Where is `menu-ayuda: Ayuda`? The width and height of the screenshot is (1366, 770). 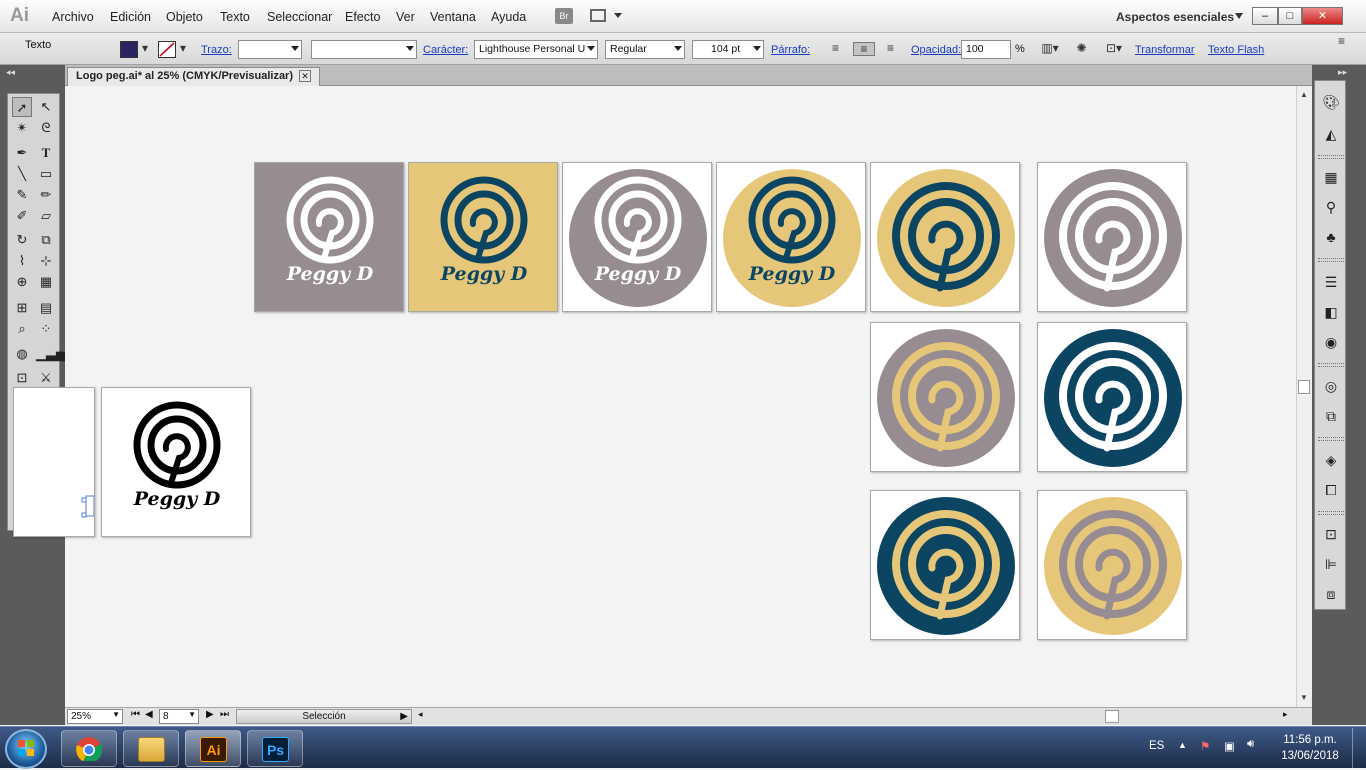
menu-ayuda: Ayuda is located at coordinates (508, 17).